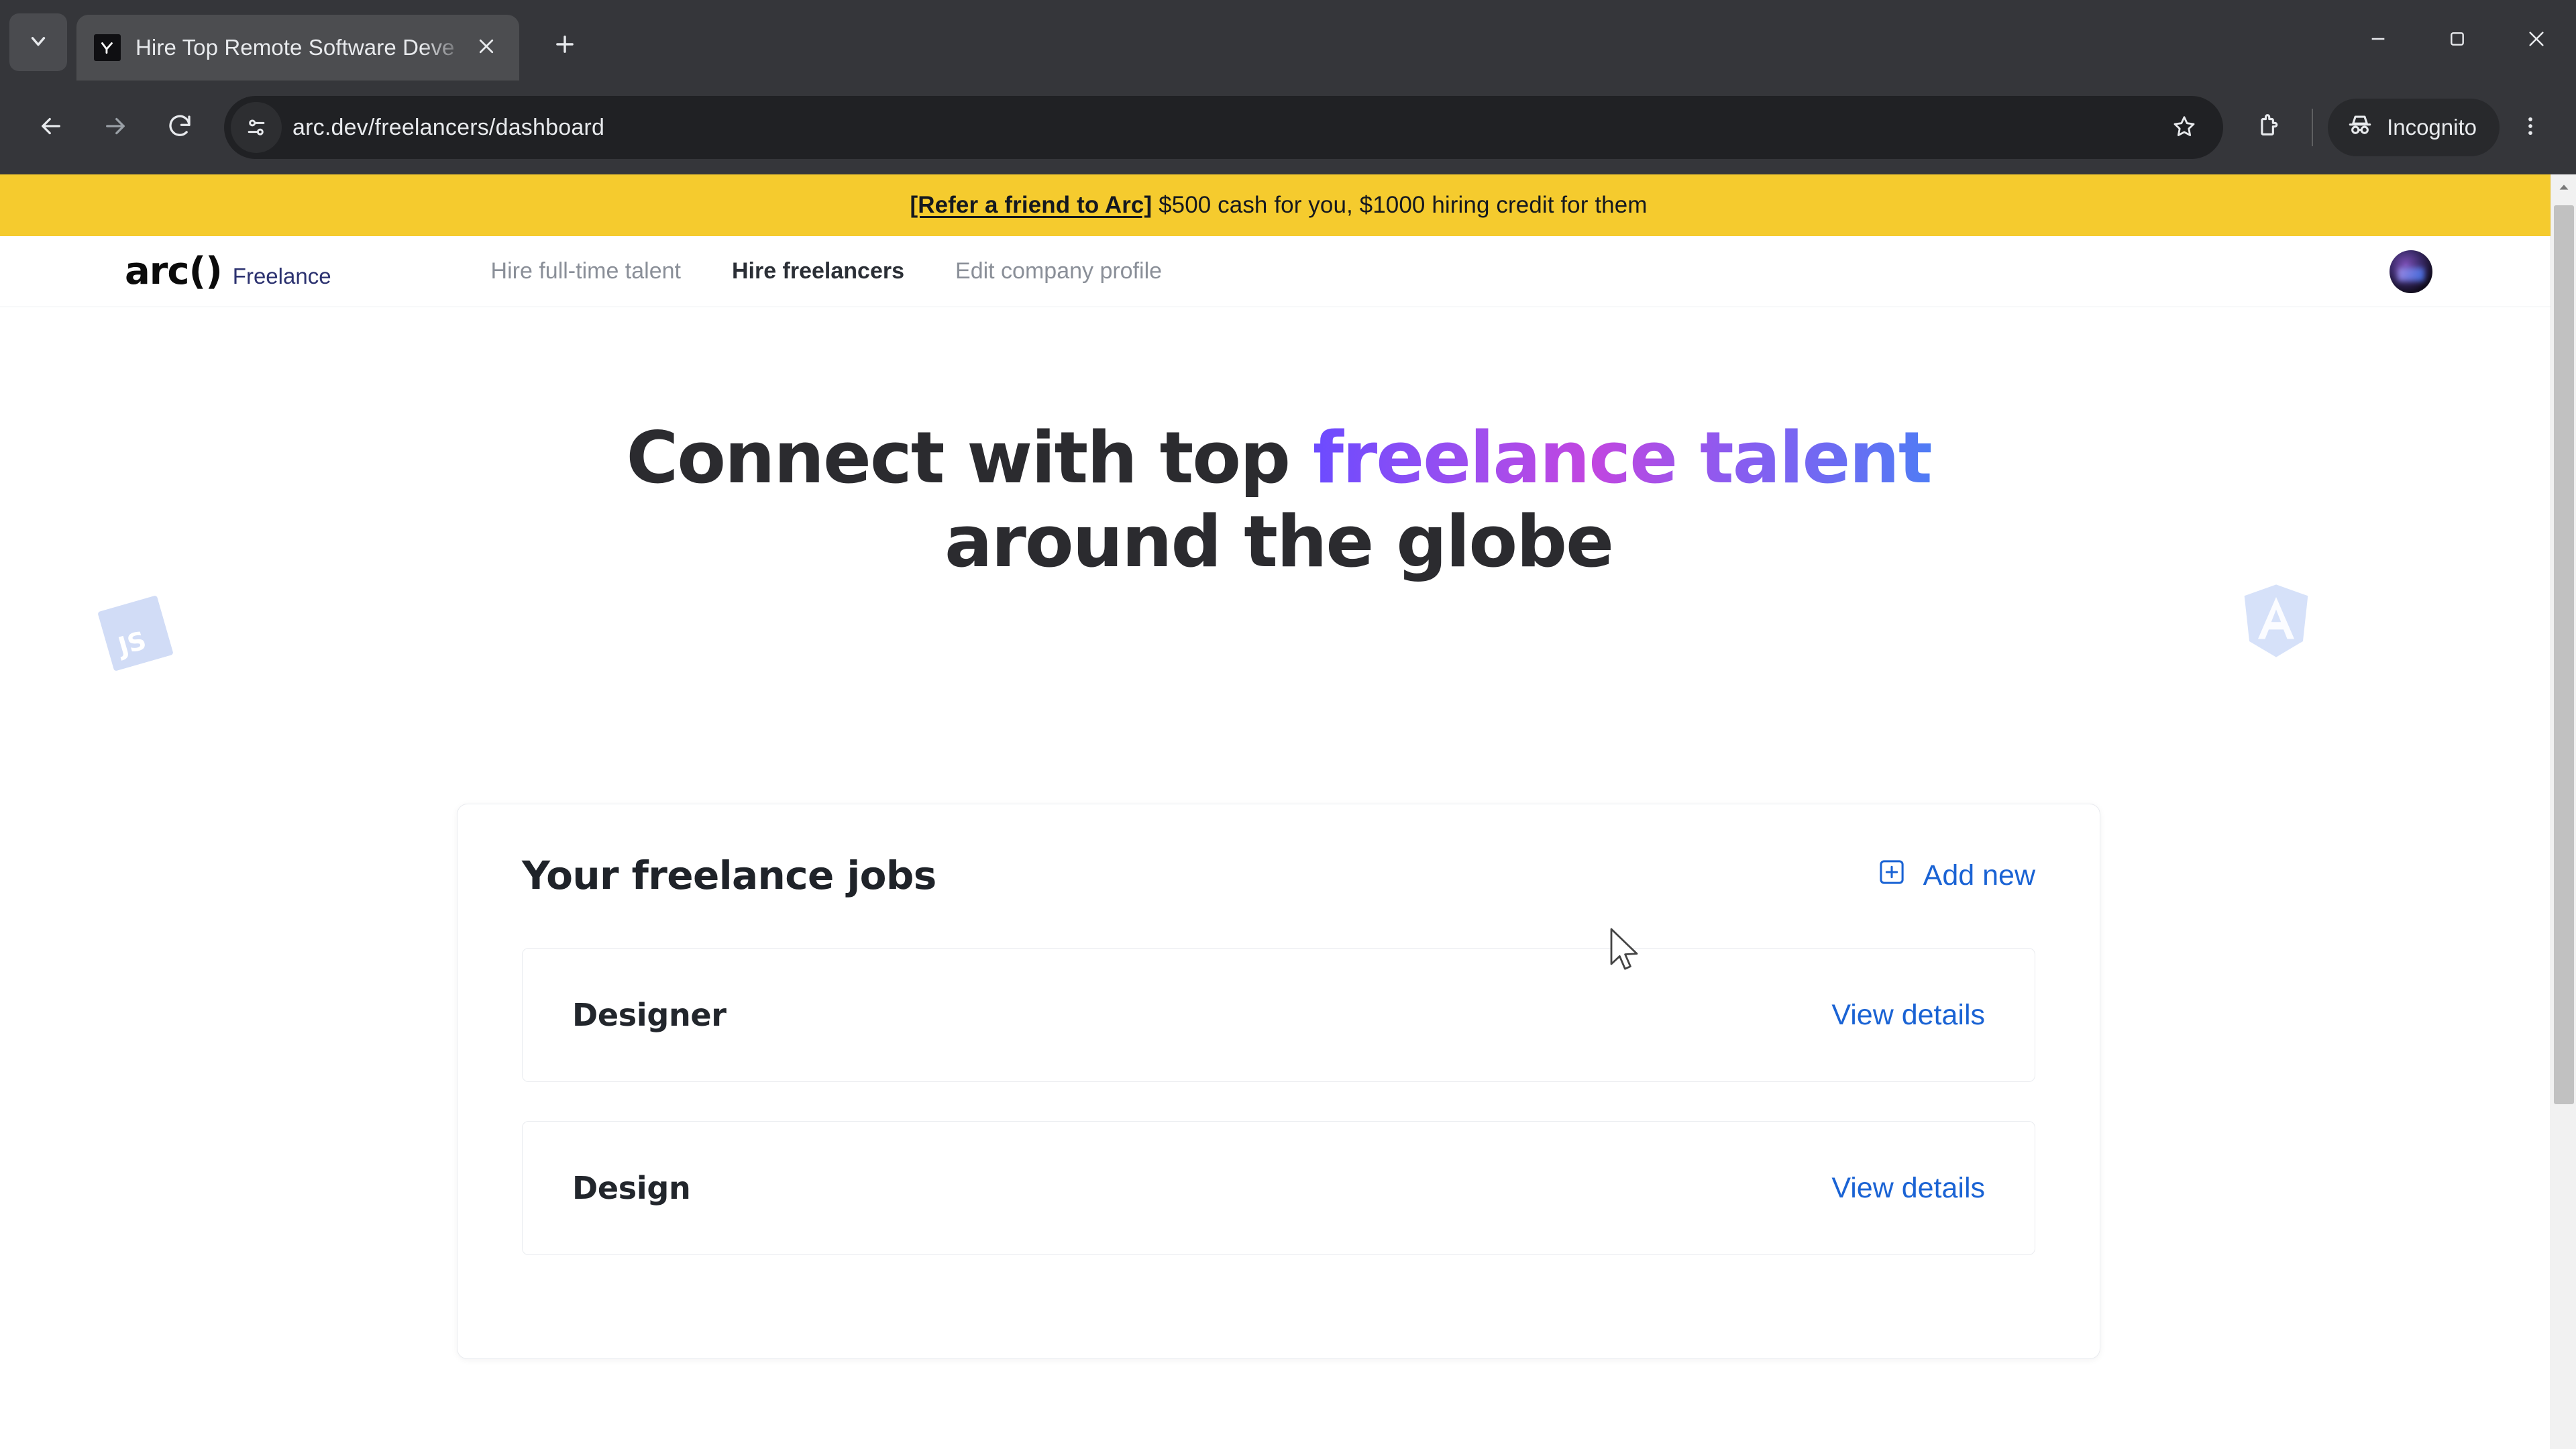  I want to click on hero-line1-plain: Connect with top, so click(969, 458).